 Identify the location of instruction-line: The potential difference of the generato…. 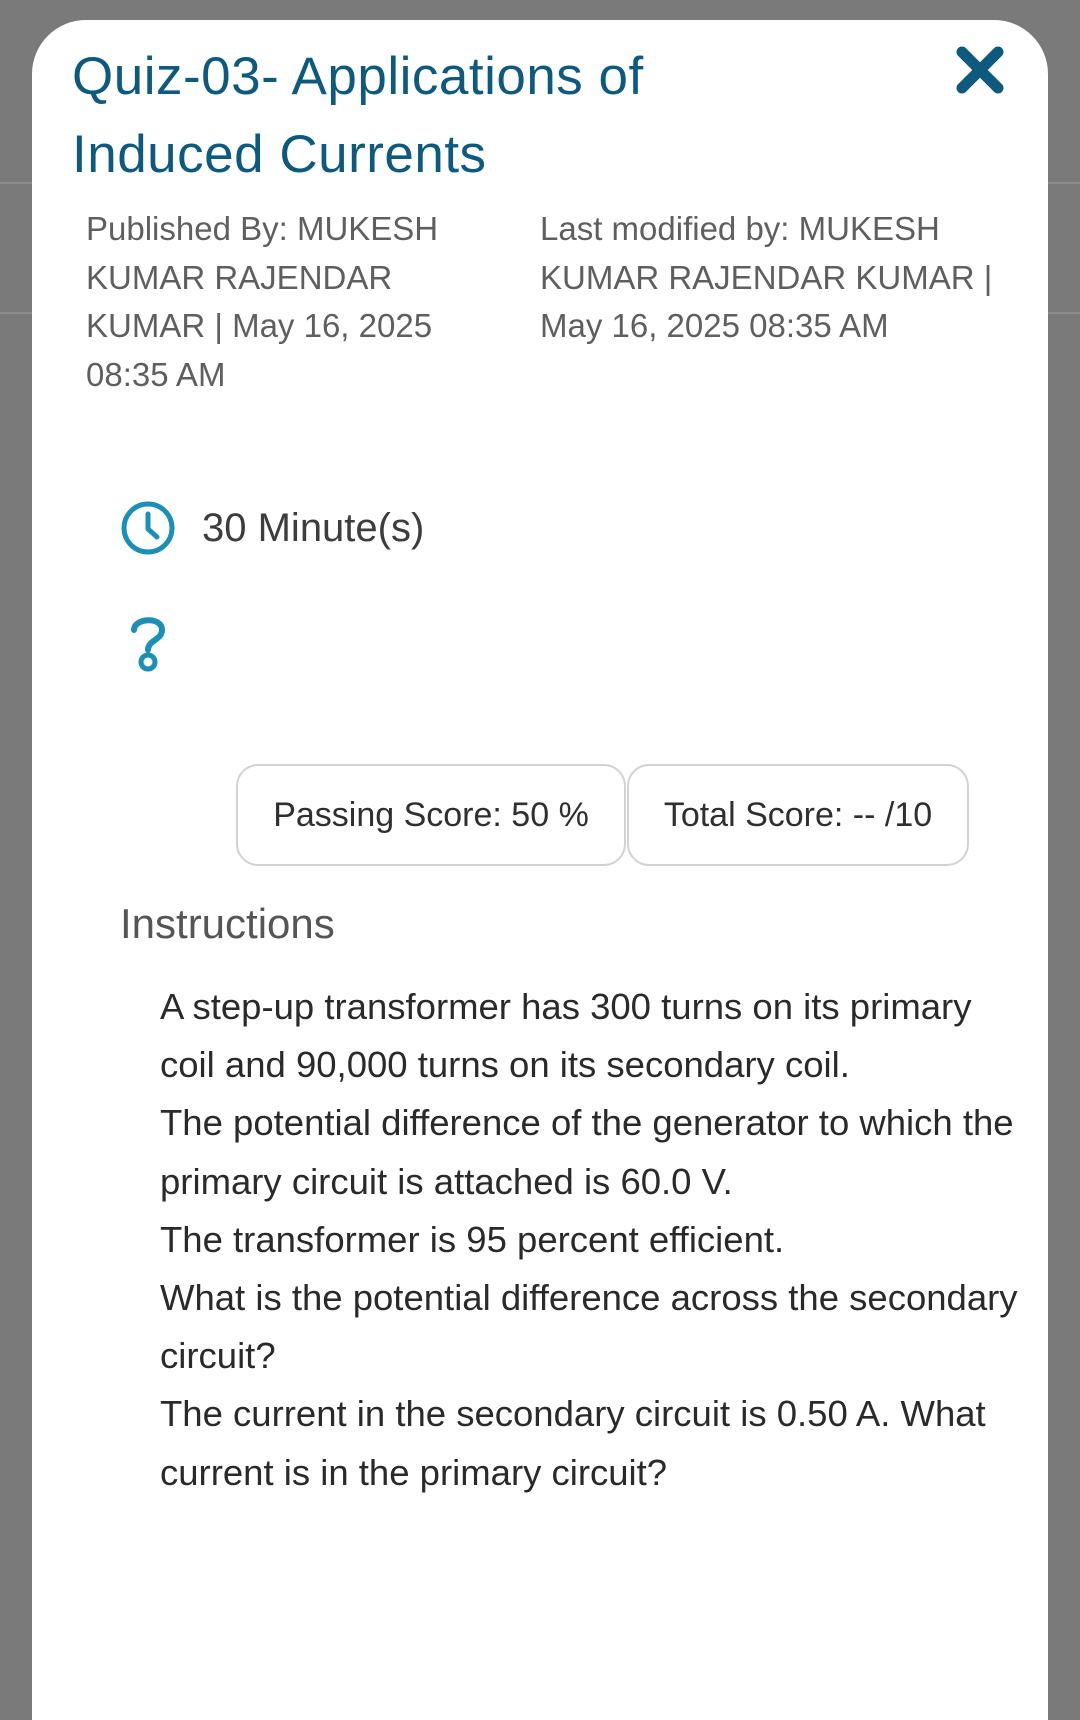
(587, 1152).